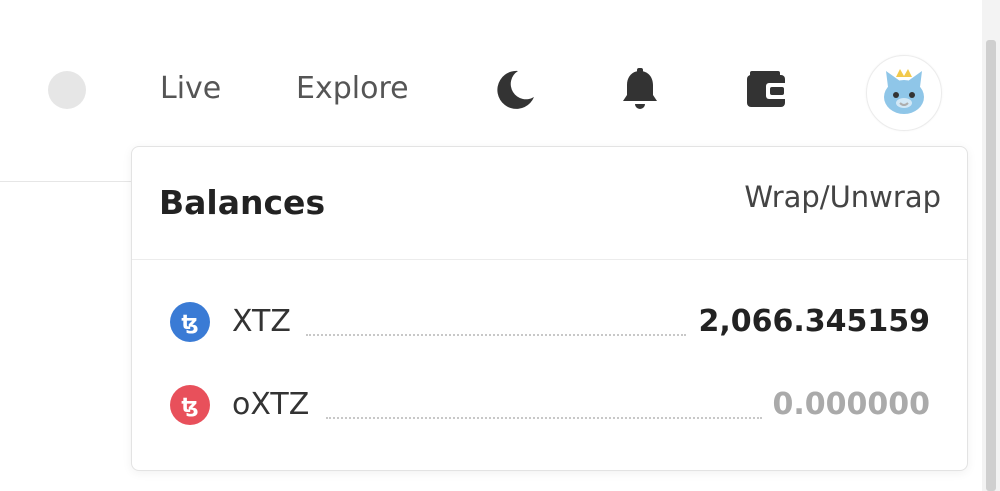 The height and width of the screenshot is (491, 1000). I want to click on status-indicator, so click(67, 90).